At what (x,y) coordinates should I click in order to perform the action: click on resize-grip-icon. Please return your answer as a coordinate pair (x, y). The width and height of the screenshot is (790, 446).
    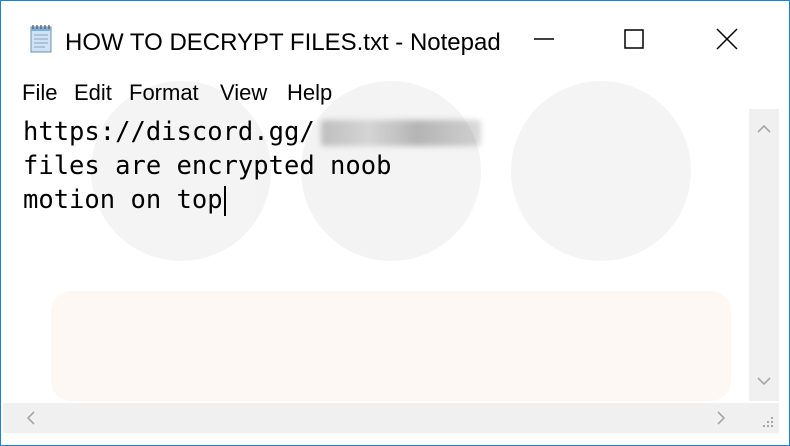
    Looking at the image, I should click on (768, 422).